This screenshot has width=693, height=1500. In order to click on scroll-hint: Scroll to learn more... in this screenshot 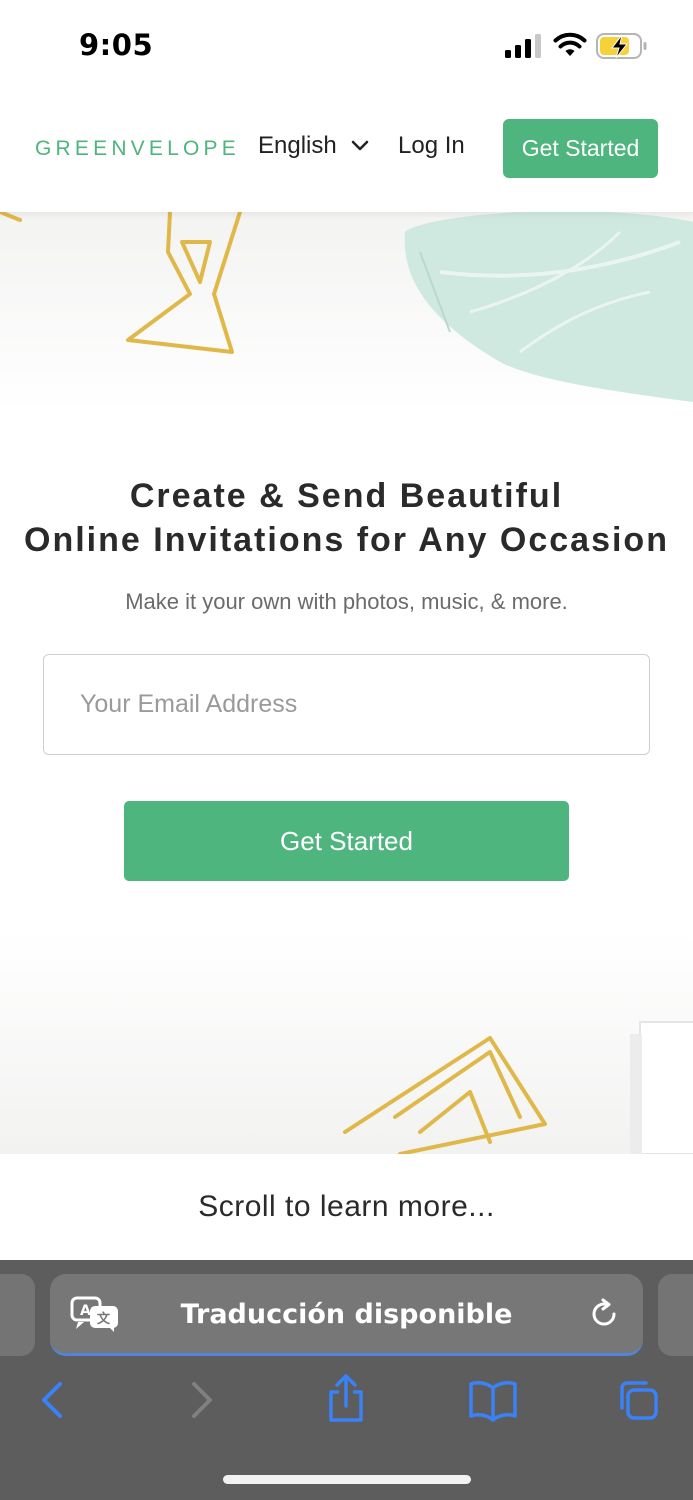, I will do `click(346, 1207)`.